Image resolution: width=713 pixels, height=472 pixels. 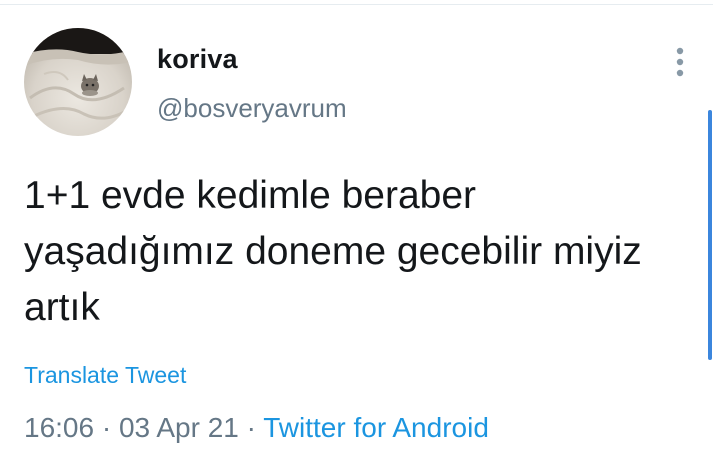 What do you see at coordinates (59, 427) in the screenshot?
I see `tweet-time: 16:06` at bounding box center [59, 427].